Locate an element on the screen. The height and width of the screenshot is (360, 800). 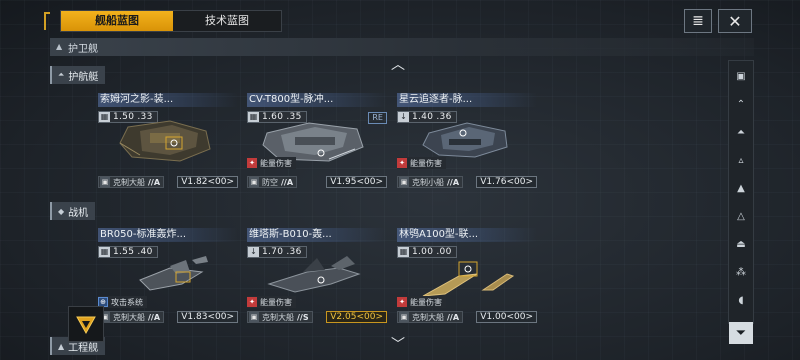
version-badge: V1.76<00> is located at coordinates (506, 182).